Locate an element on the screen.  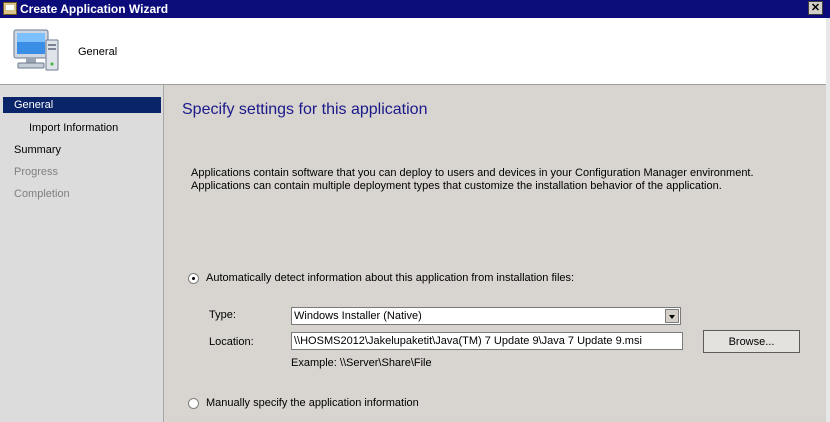
page-heading: Specify settings for this application is located at coordinates (305, 109).